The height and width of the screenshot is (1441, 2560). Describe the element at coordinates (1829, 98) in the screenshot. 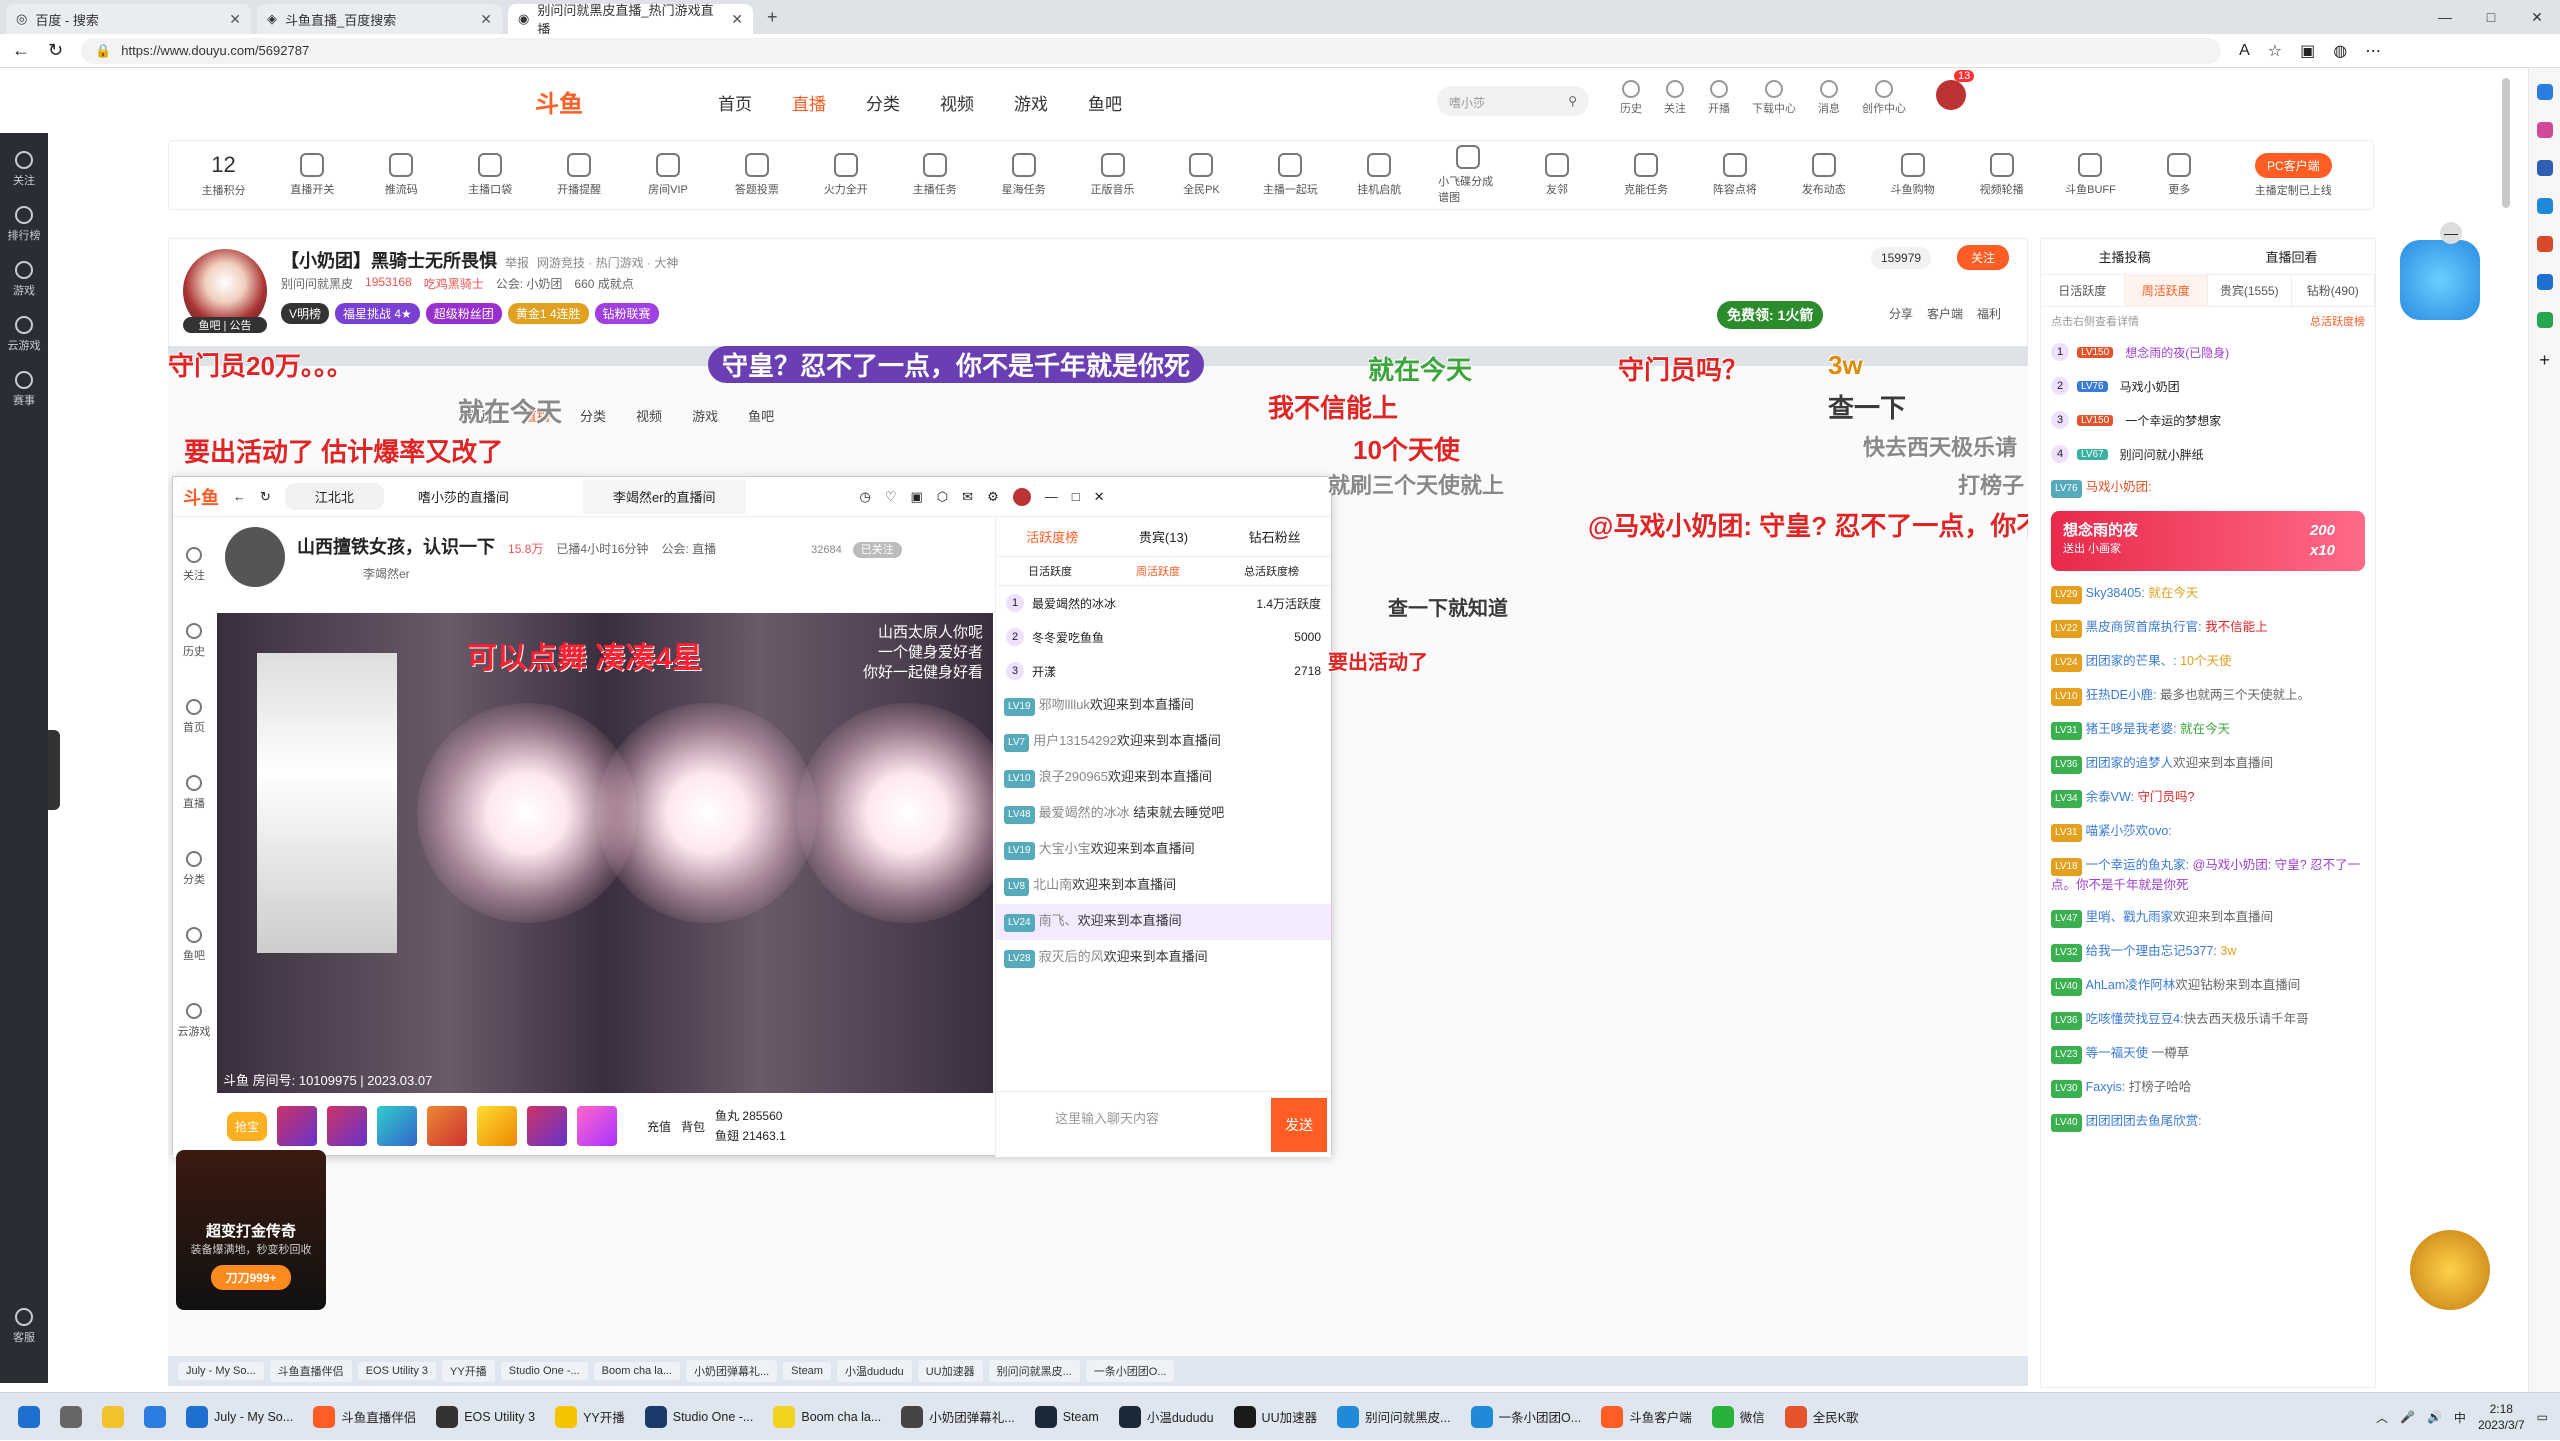

I see `message-button: 消息` at that location.